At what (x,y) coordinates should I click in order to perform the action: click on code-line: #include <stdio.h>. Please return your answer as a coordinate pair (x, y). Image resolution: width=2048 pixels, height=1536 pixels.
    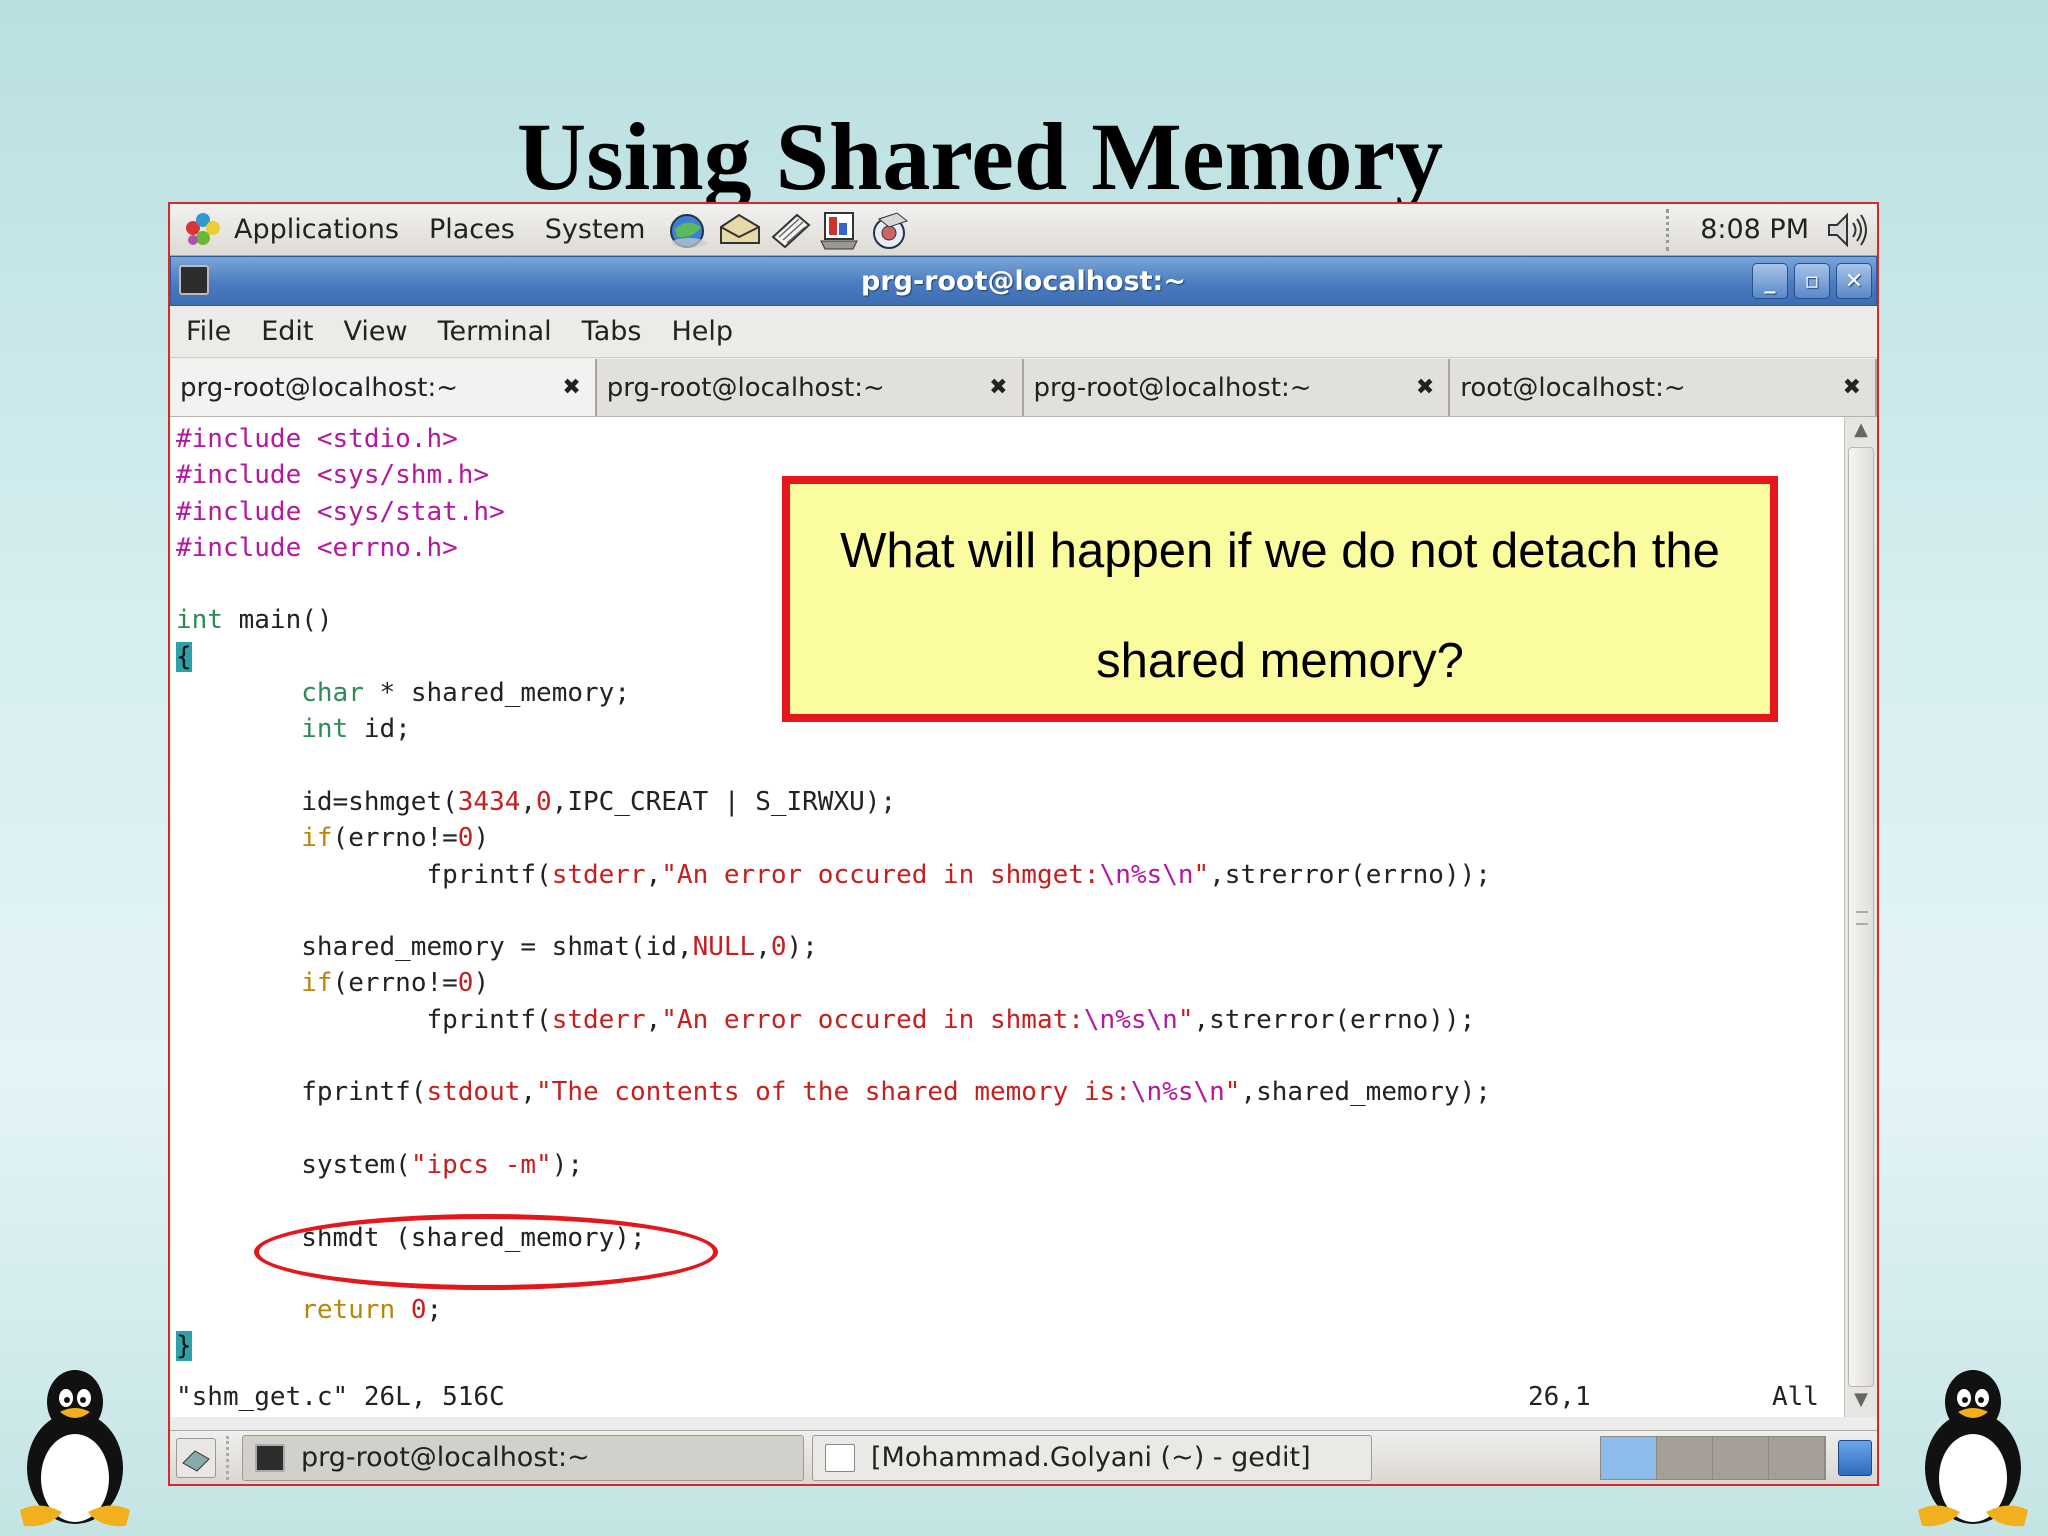
    Looking at the image, I should click on (317, 439).